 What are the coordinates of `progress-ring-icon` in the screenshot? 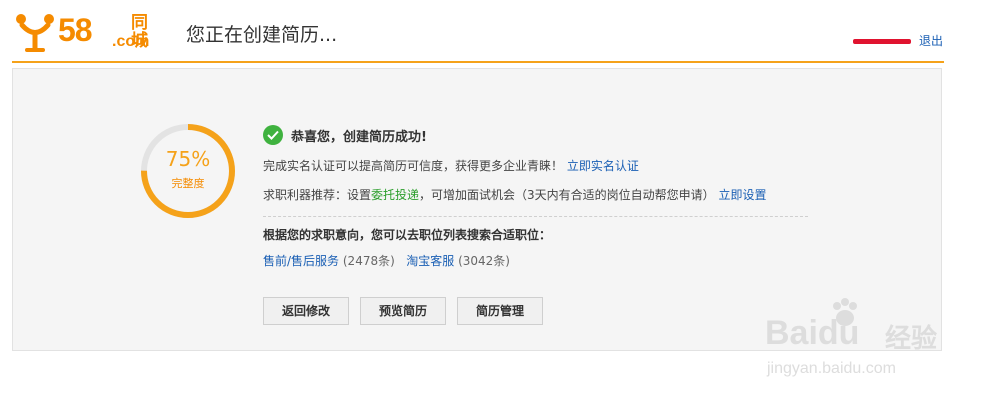 It's located at (188, 171).